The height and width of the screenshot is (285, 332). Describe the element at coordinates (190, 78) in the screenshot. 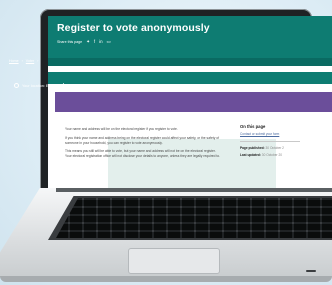

I see `breadcrumb-bar` at that location.